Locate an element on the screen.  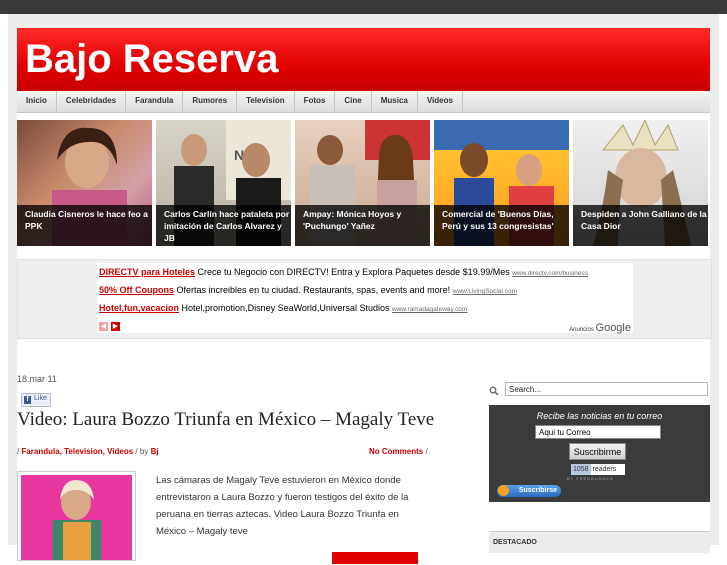
slide-caption: Claudia Cisneros le hace feo a PPK is located at coordinates (84, 225).